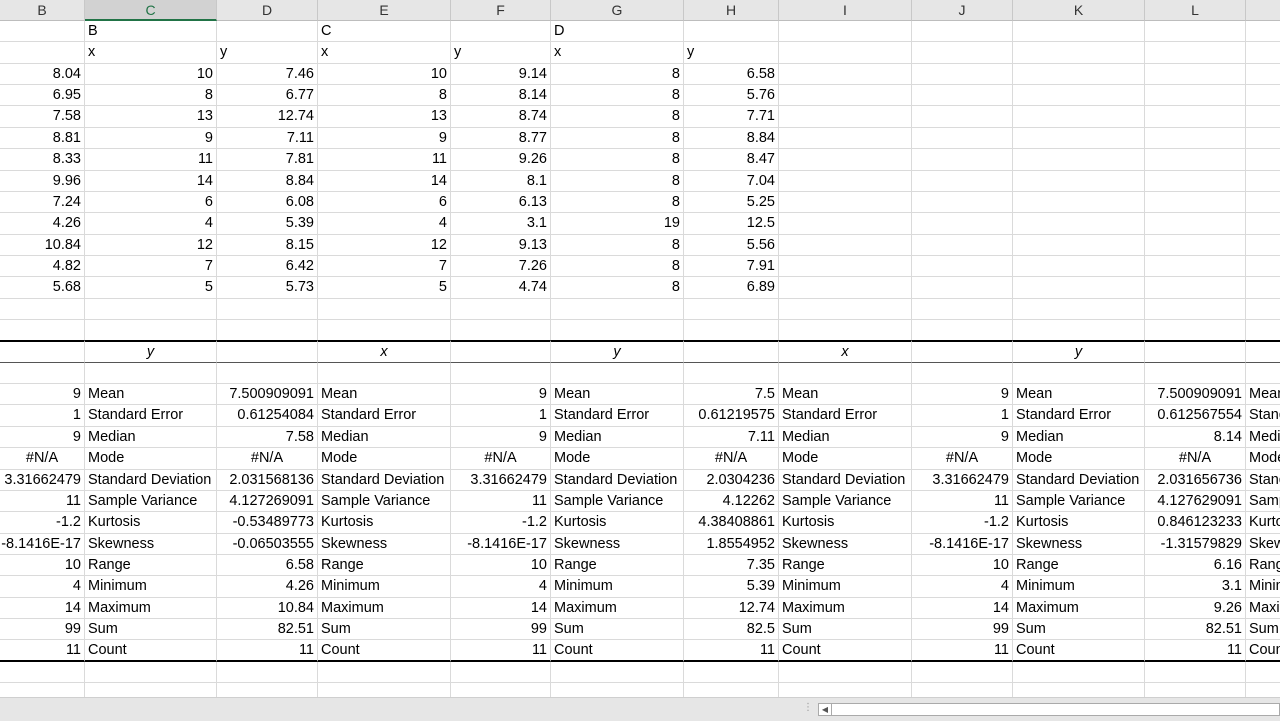 This screenshot has height=721, width=1280. Describe the element at coordinates (151, 53) in the screenshot. I see `cell-c2: x` at that location.